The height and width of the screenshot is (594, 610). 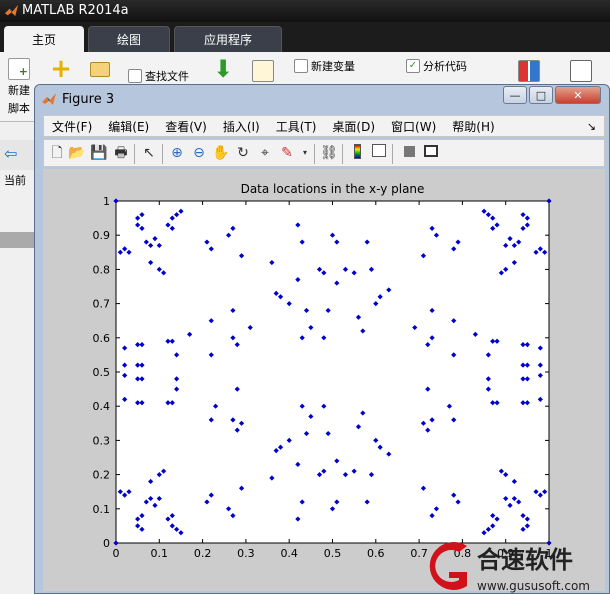 I want to click on print-icon: 🖶, so click(x=121, y=153).